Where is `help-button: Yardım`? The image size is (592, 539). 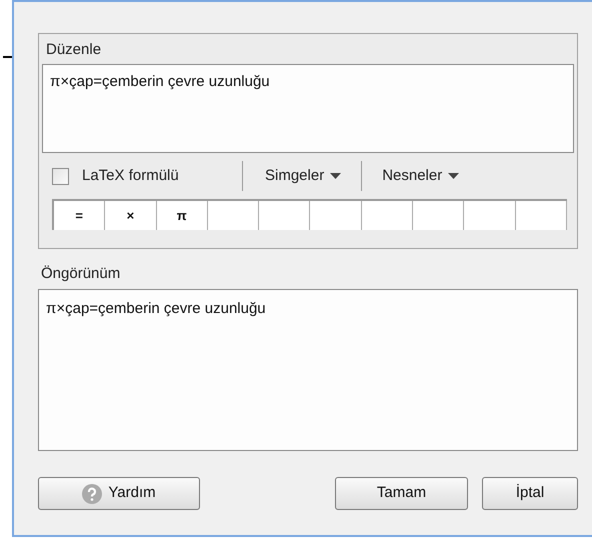 help-button: Yardım is located at coordinates (119, 493).